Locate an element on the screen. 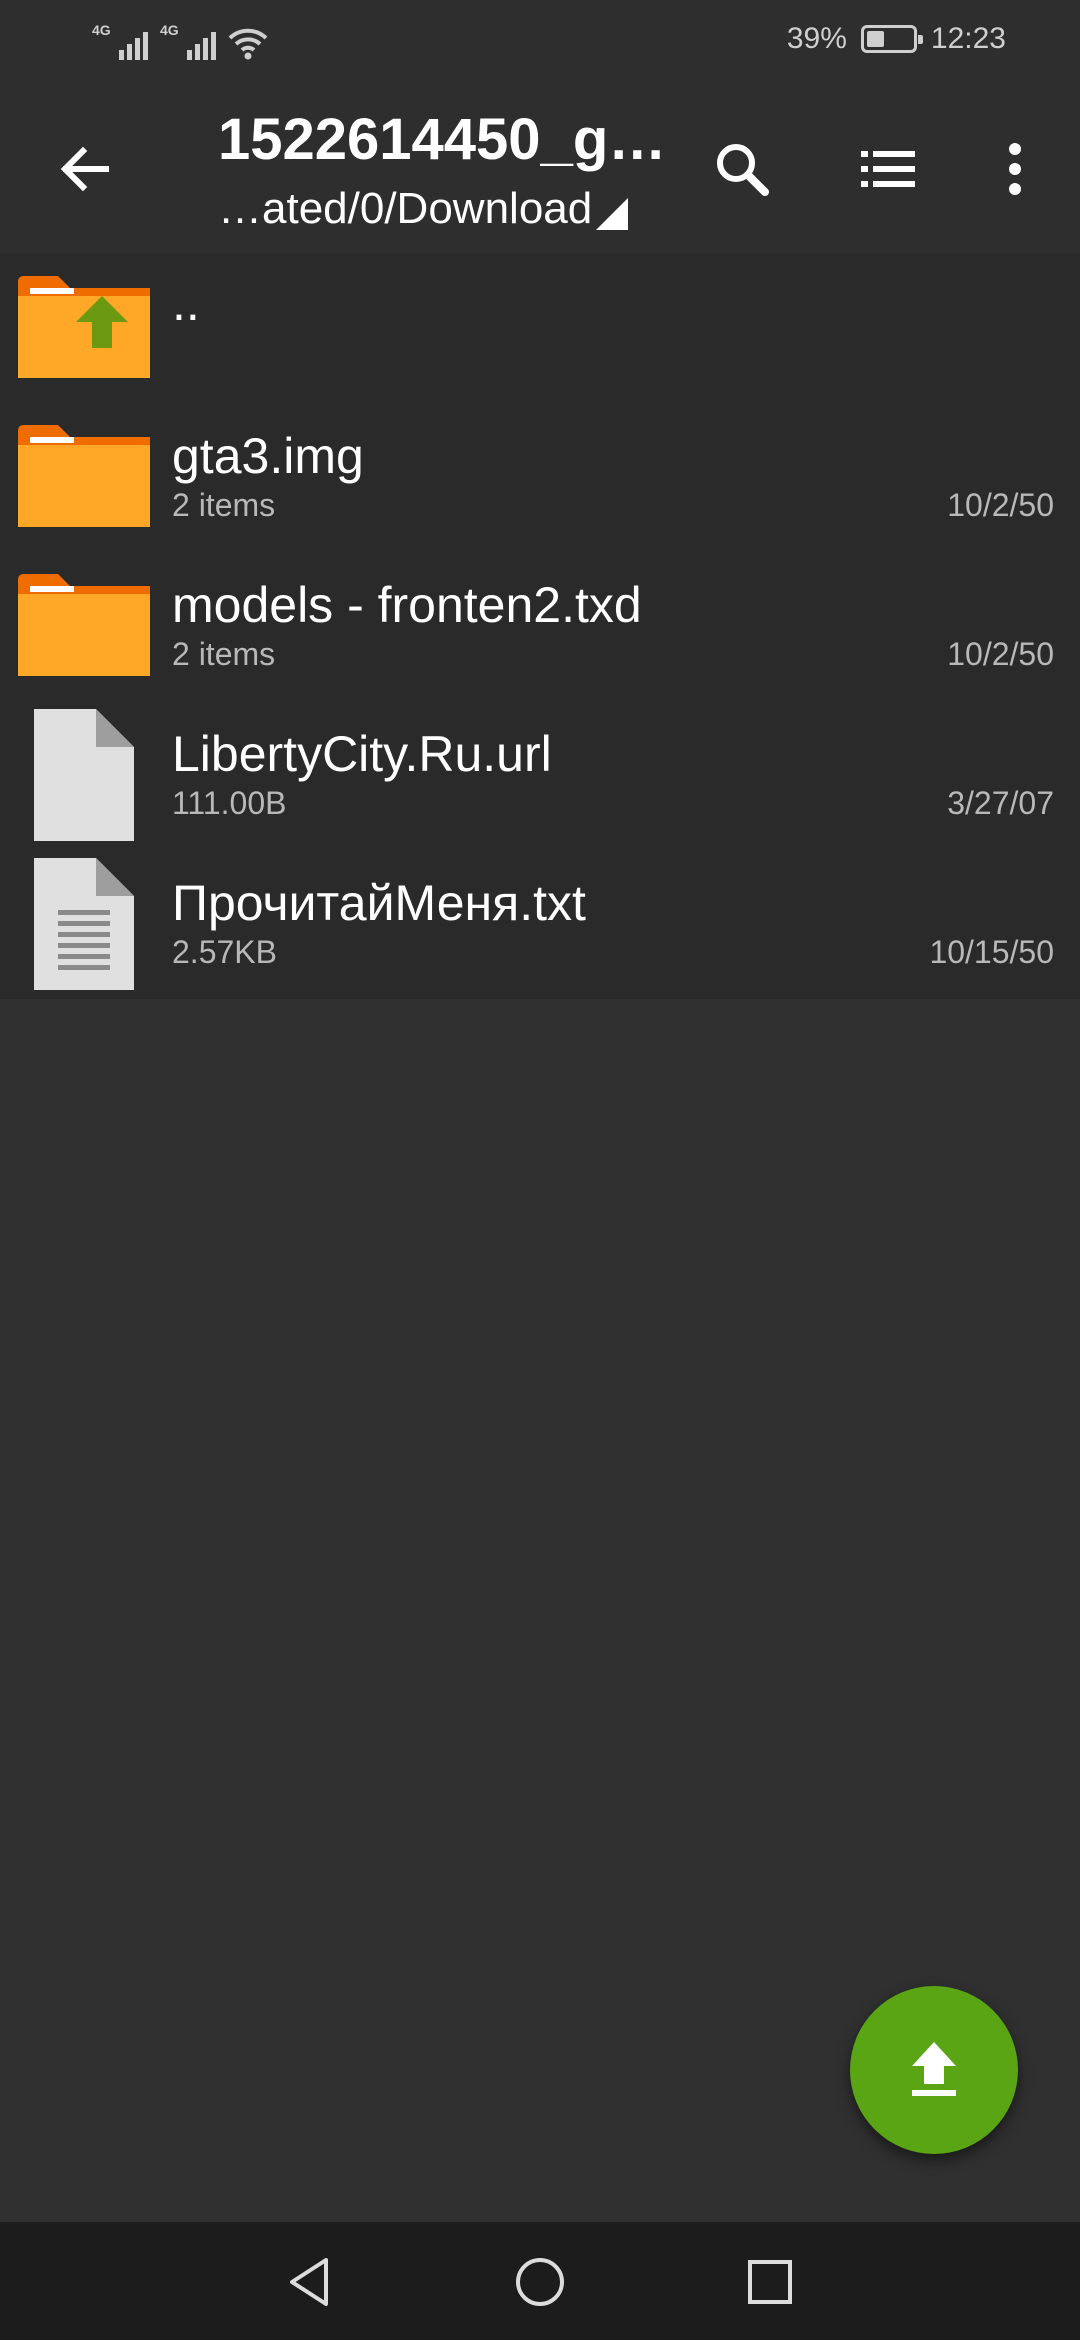 The width and height of the screenshot is (1080, 2340). app-toolbar: 1522614450_g… …ated/0/Download is located at coordinates (540, 169).